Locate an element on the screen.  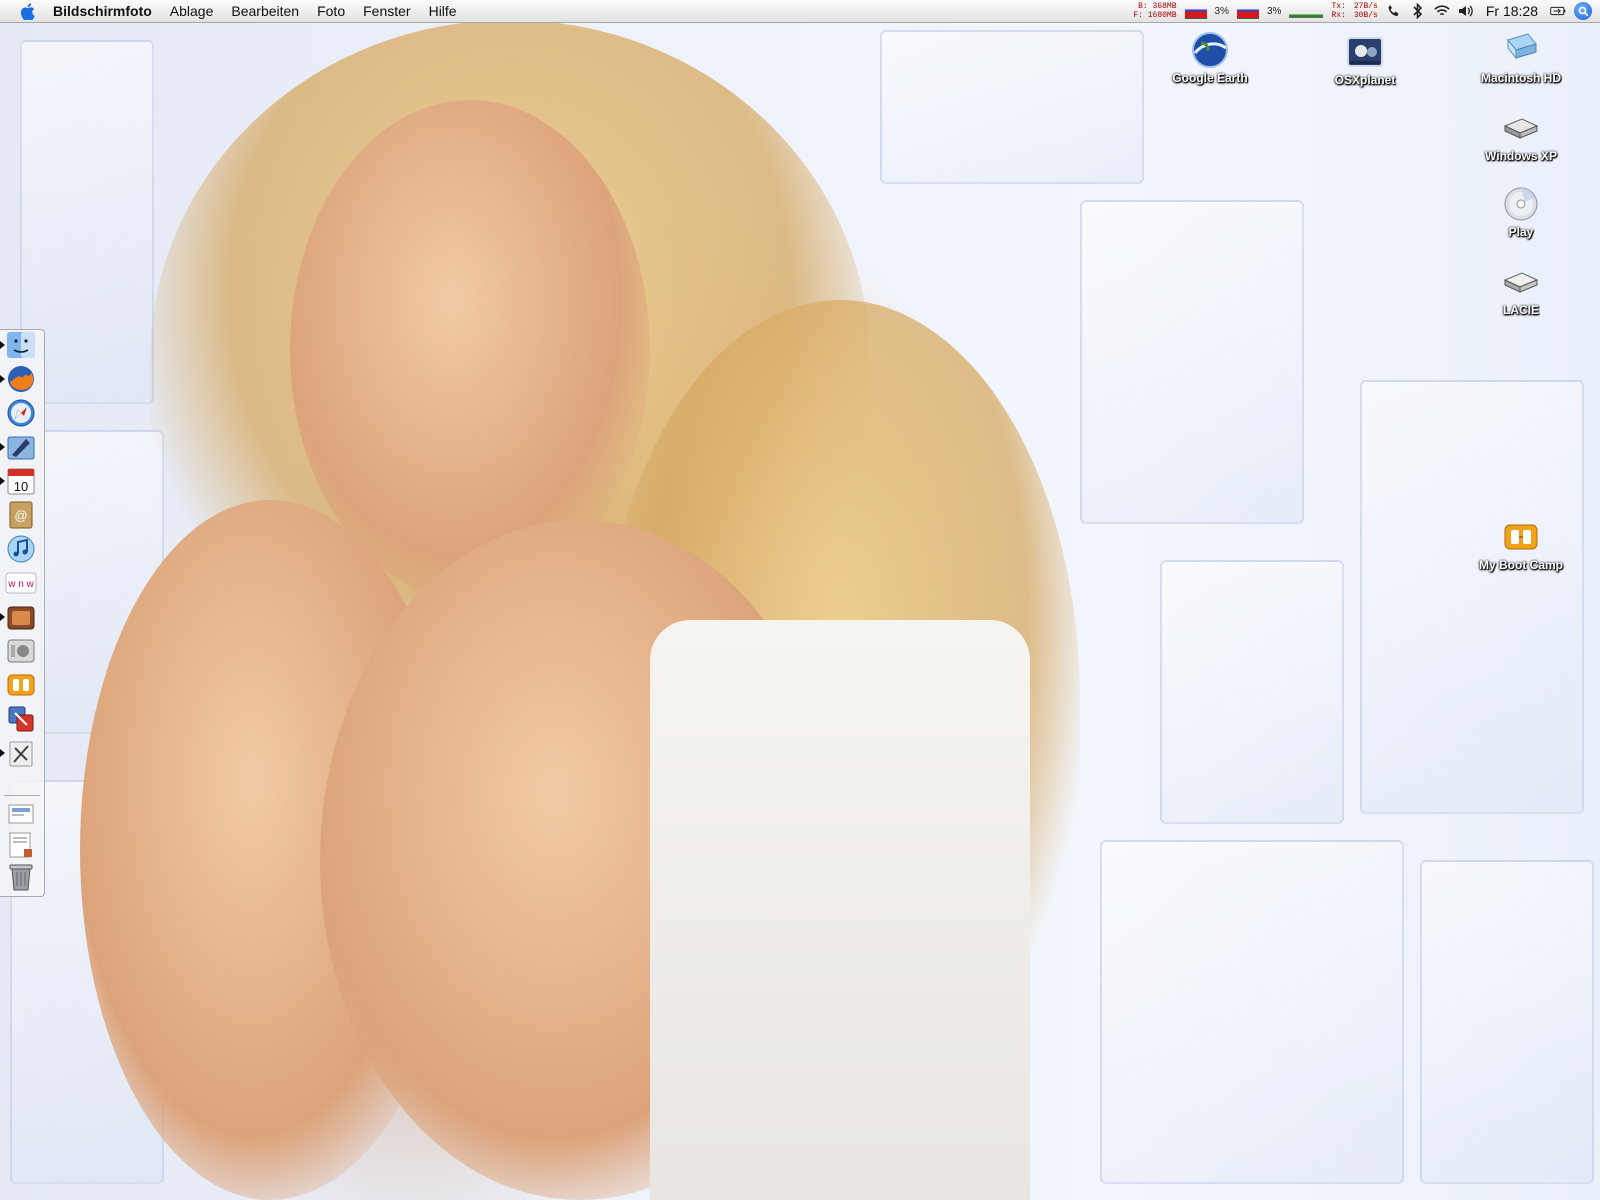
dock-utilities is located at coordinates (21, 753).